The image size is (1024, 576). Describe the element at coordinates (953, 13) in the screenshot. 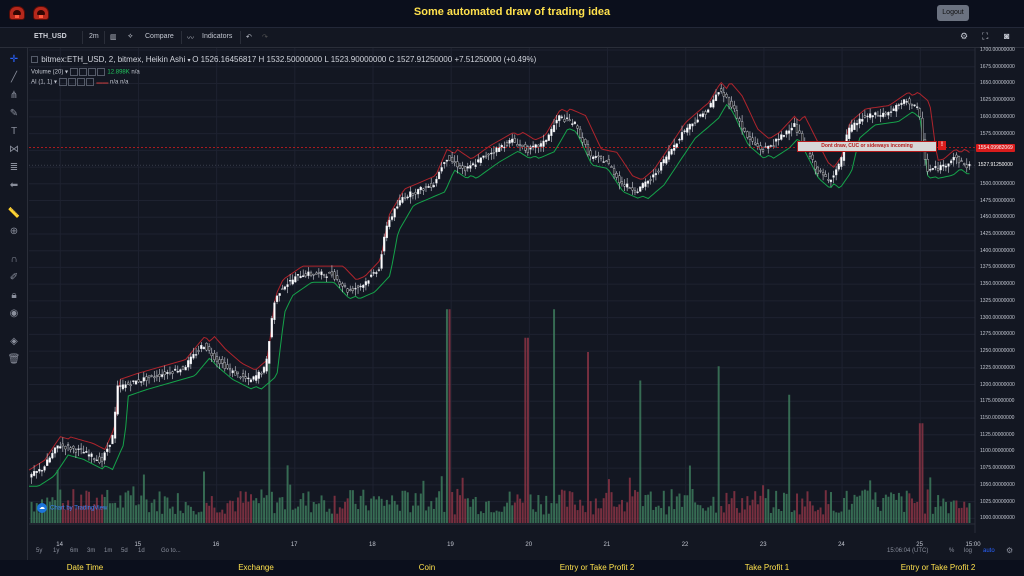

I see `logout-button: Logout` at that location.